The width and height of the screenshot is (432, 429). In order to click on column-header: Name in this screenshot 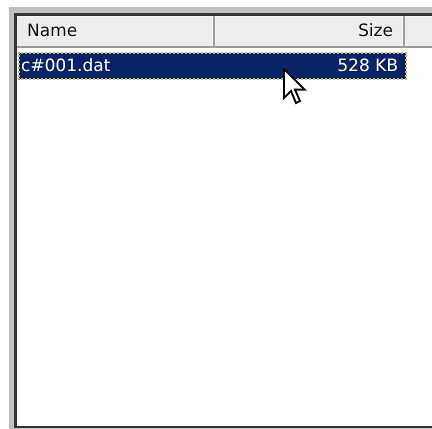, I will do `click(116, 31)`.